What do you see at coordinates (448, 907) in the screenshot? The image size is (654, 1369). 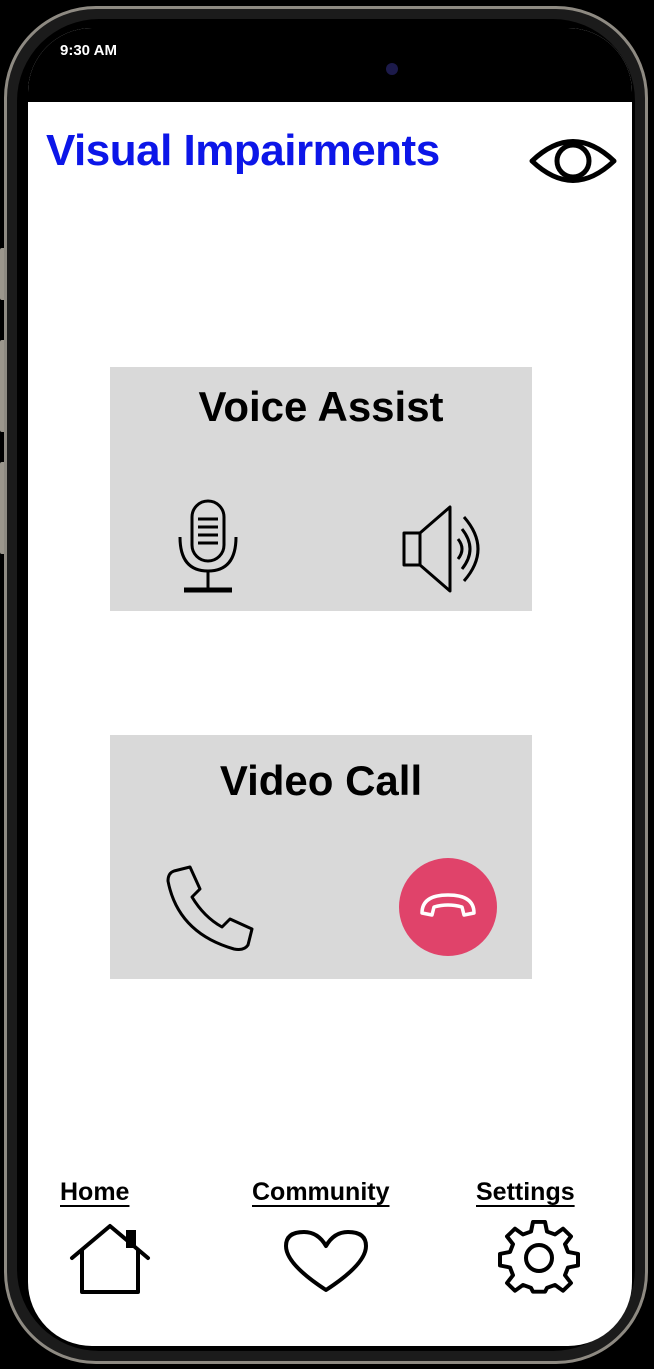 I see `hang-up-icon` at bounding box center [448, 907].